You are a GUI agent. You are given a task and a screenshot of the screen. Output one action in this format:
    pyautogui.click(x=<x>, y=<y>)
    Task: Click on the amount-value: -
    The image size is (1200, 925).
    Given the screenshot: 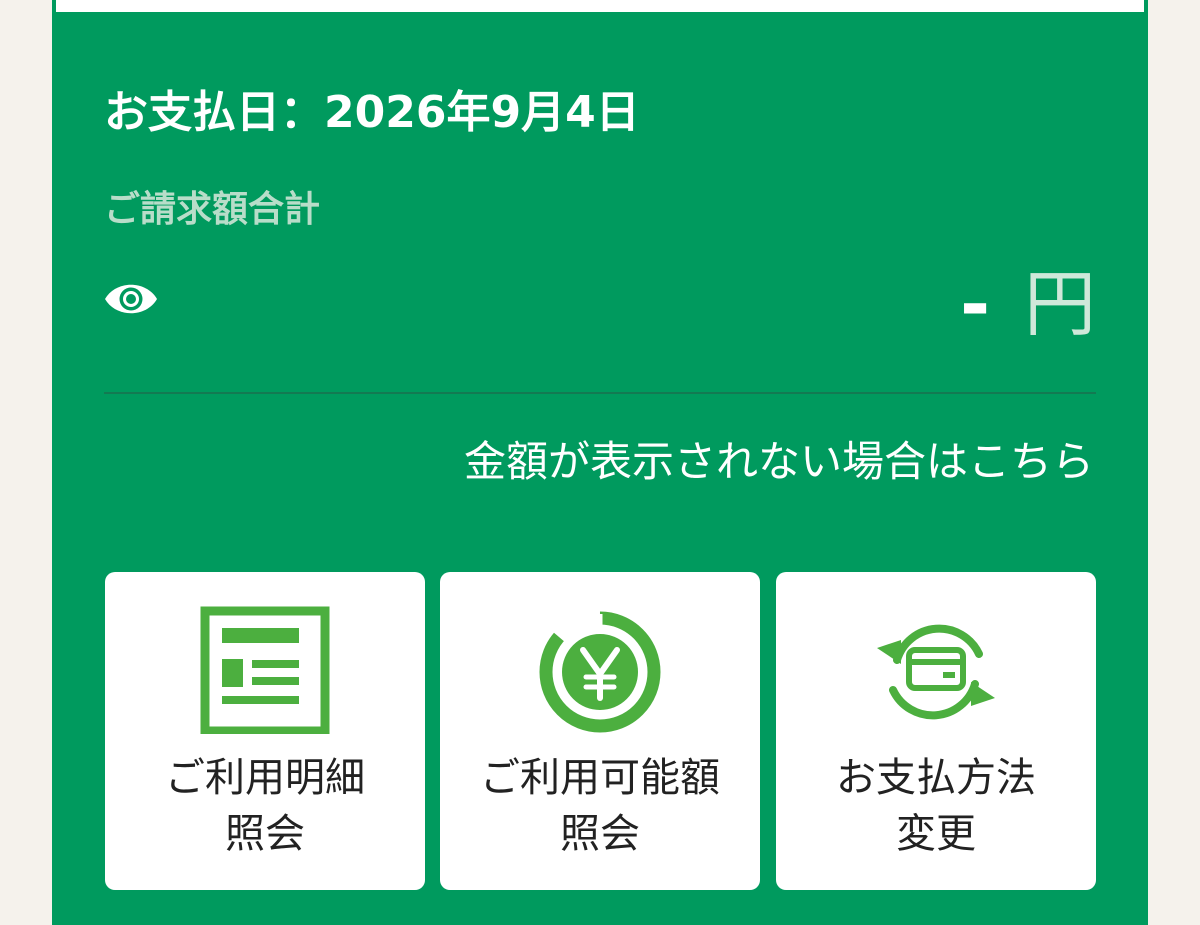 What is the action you would take?
    pyautogui.click(x=975, y=304)
    